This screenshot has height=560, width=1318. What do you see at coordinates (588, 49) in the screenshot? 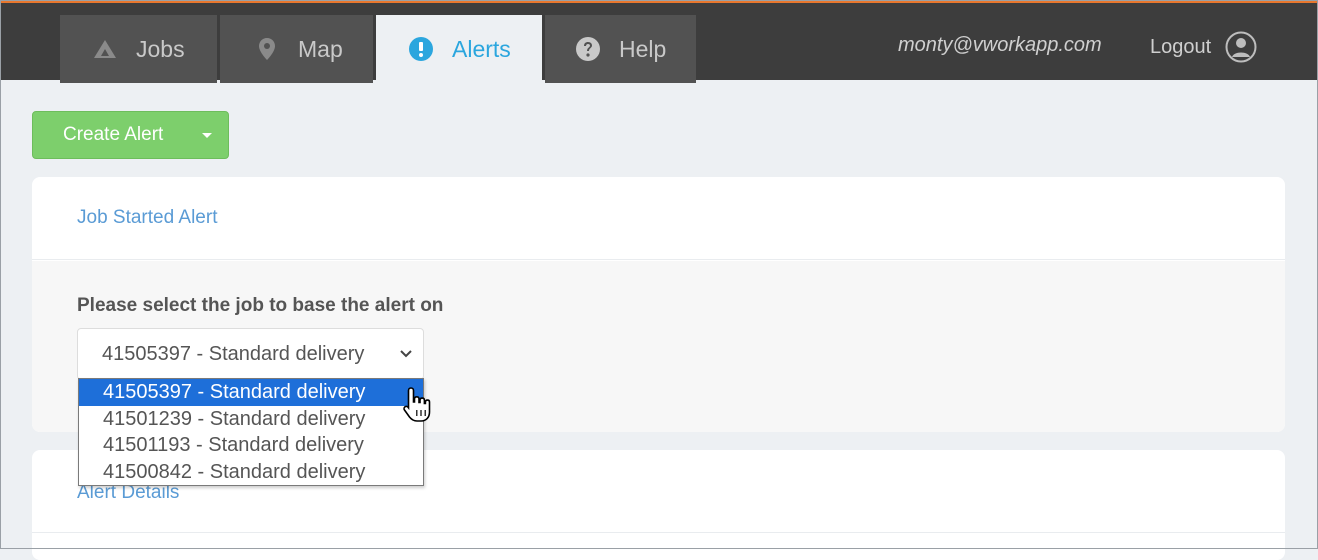
I see `question-circle-icon` at bounding box center [588, 49].